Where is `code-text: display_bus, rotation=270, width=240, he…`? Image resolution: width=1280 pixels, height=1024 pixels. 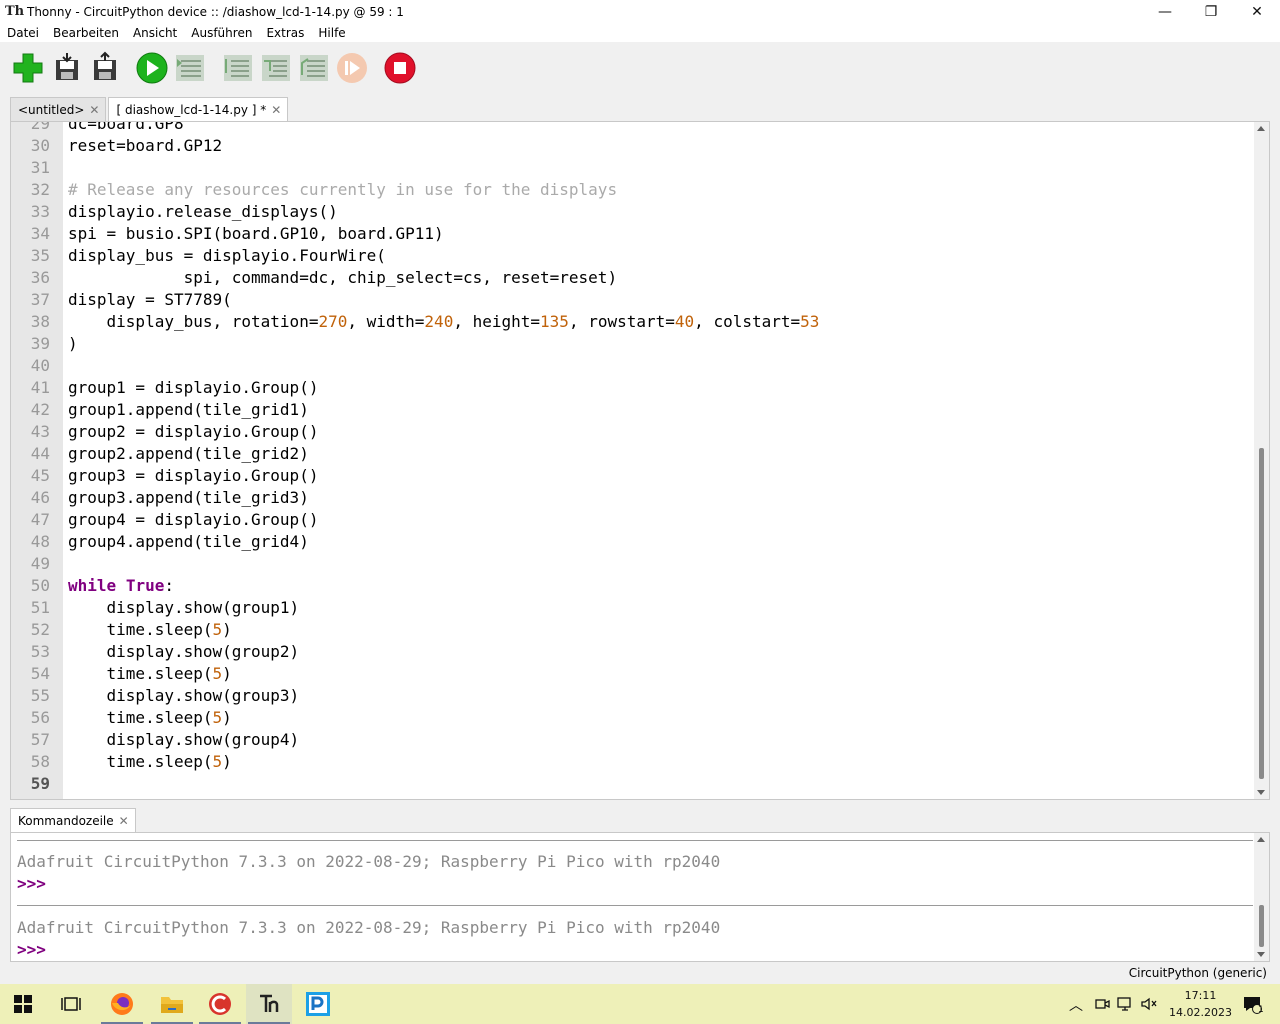
code-text: display_bus, rotation=270, width=240, he… is located at coordinates (444, 322).